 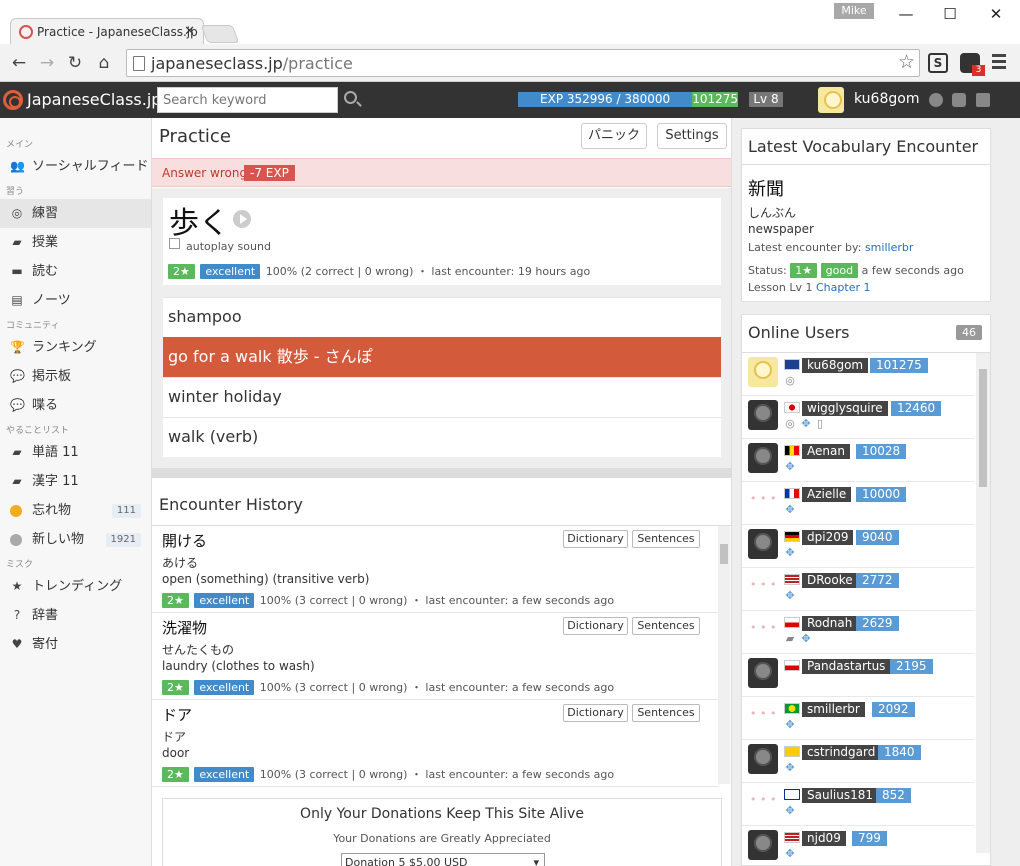 What do you see at coordinates (830, 580) in the screenshot?
I see `online-username: DRooke` at bounding box center [830, 580].